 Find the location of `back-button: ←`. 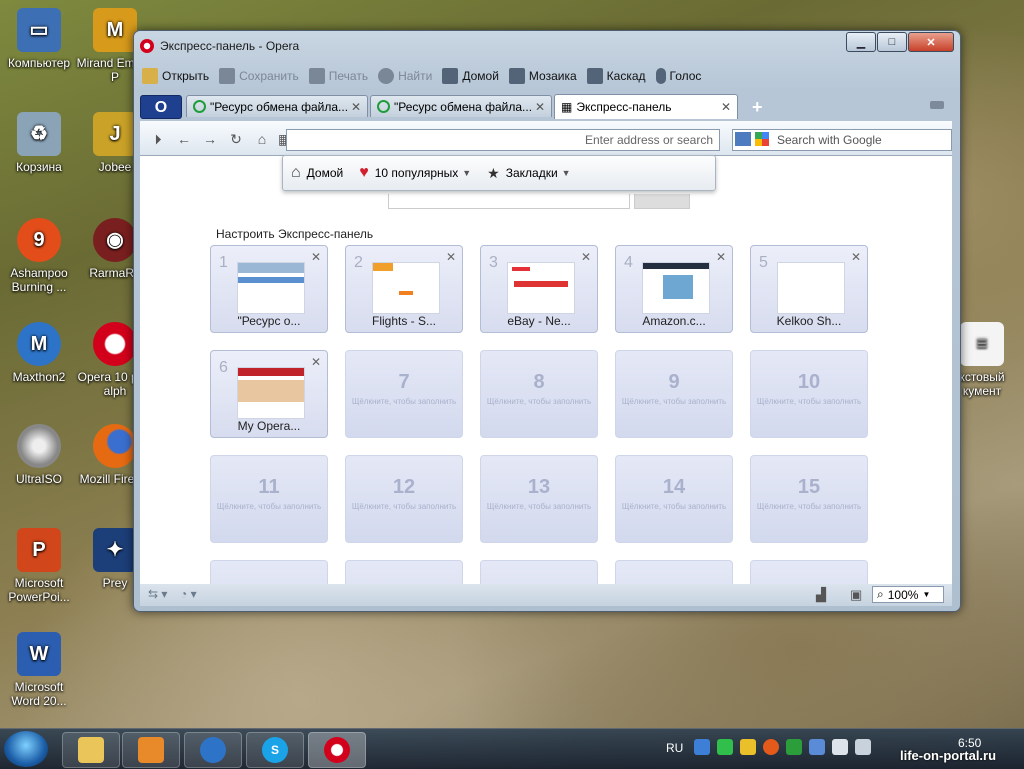

back-button: ← is located at coordinates (184, 139).